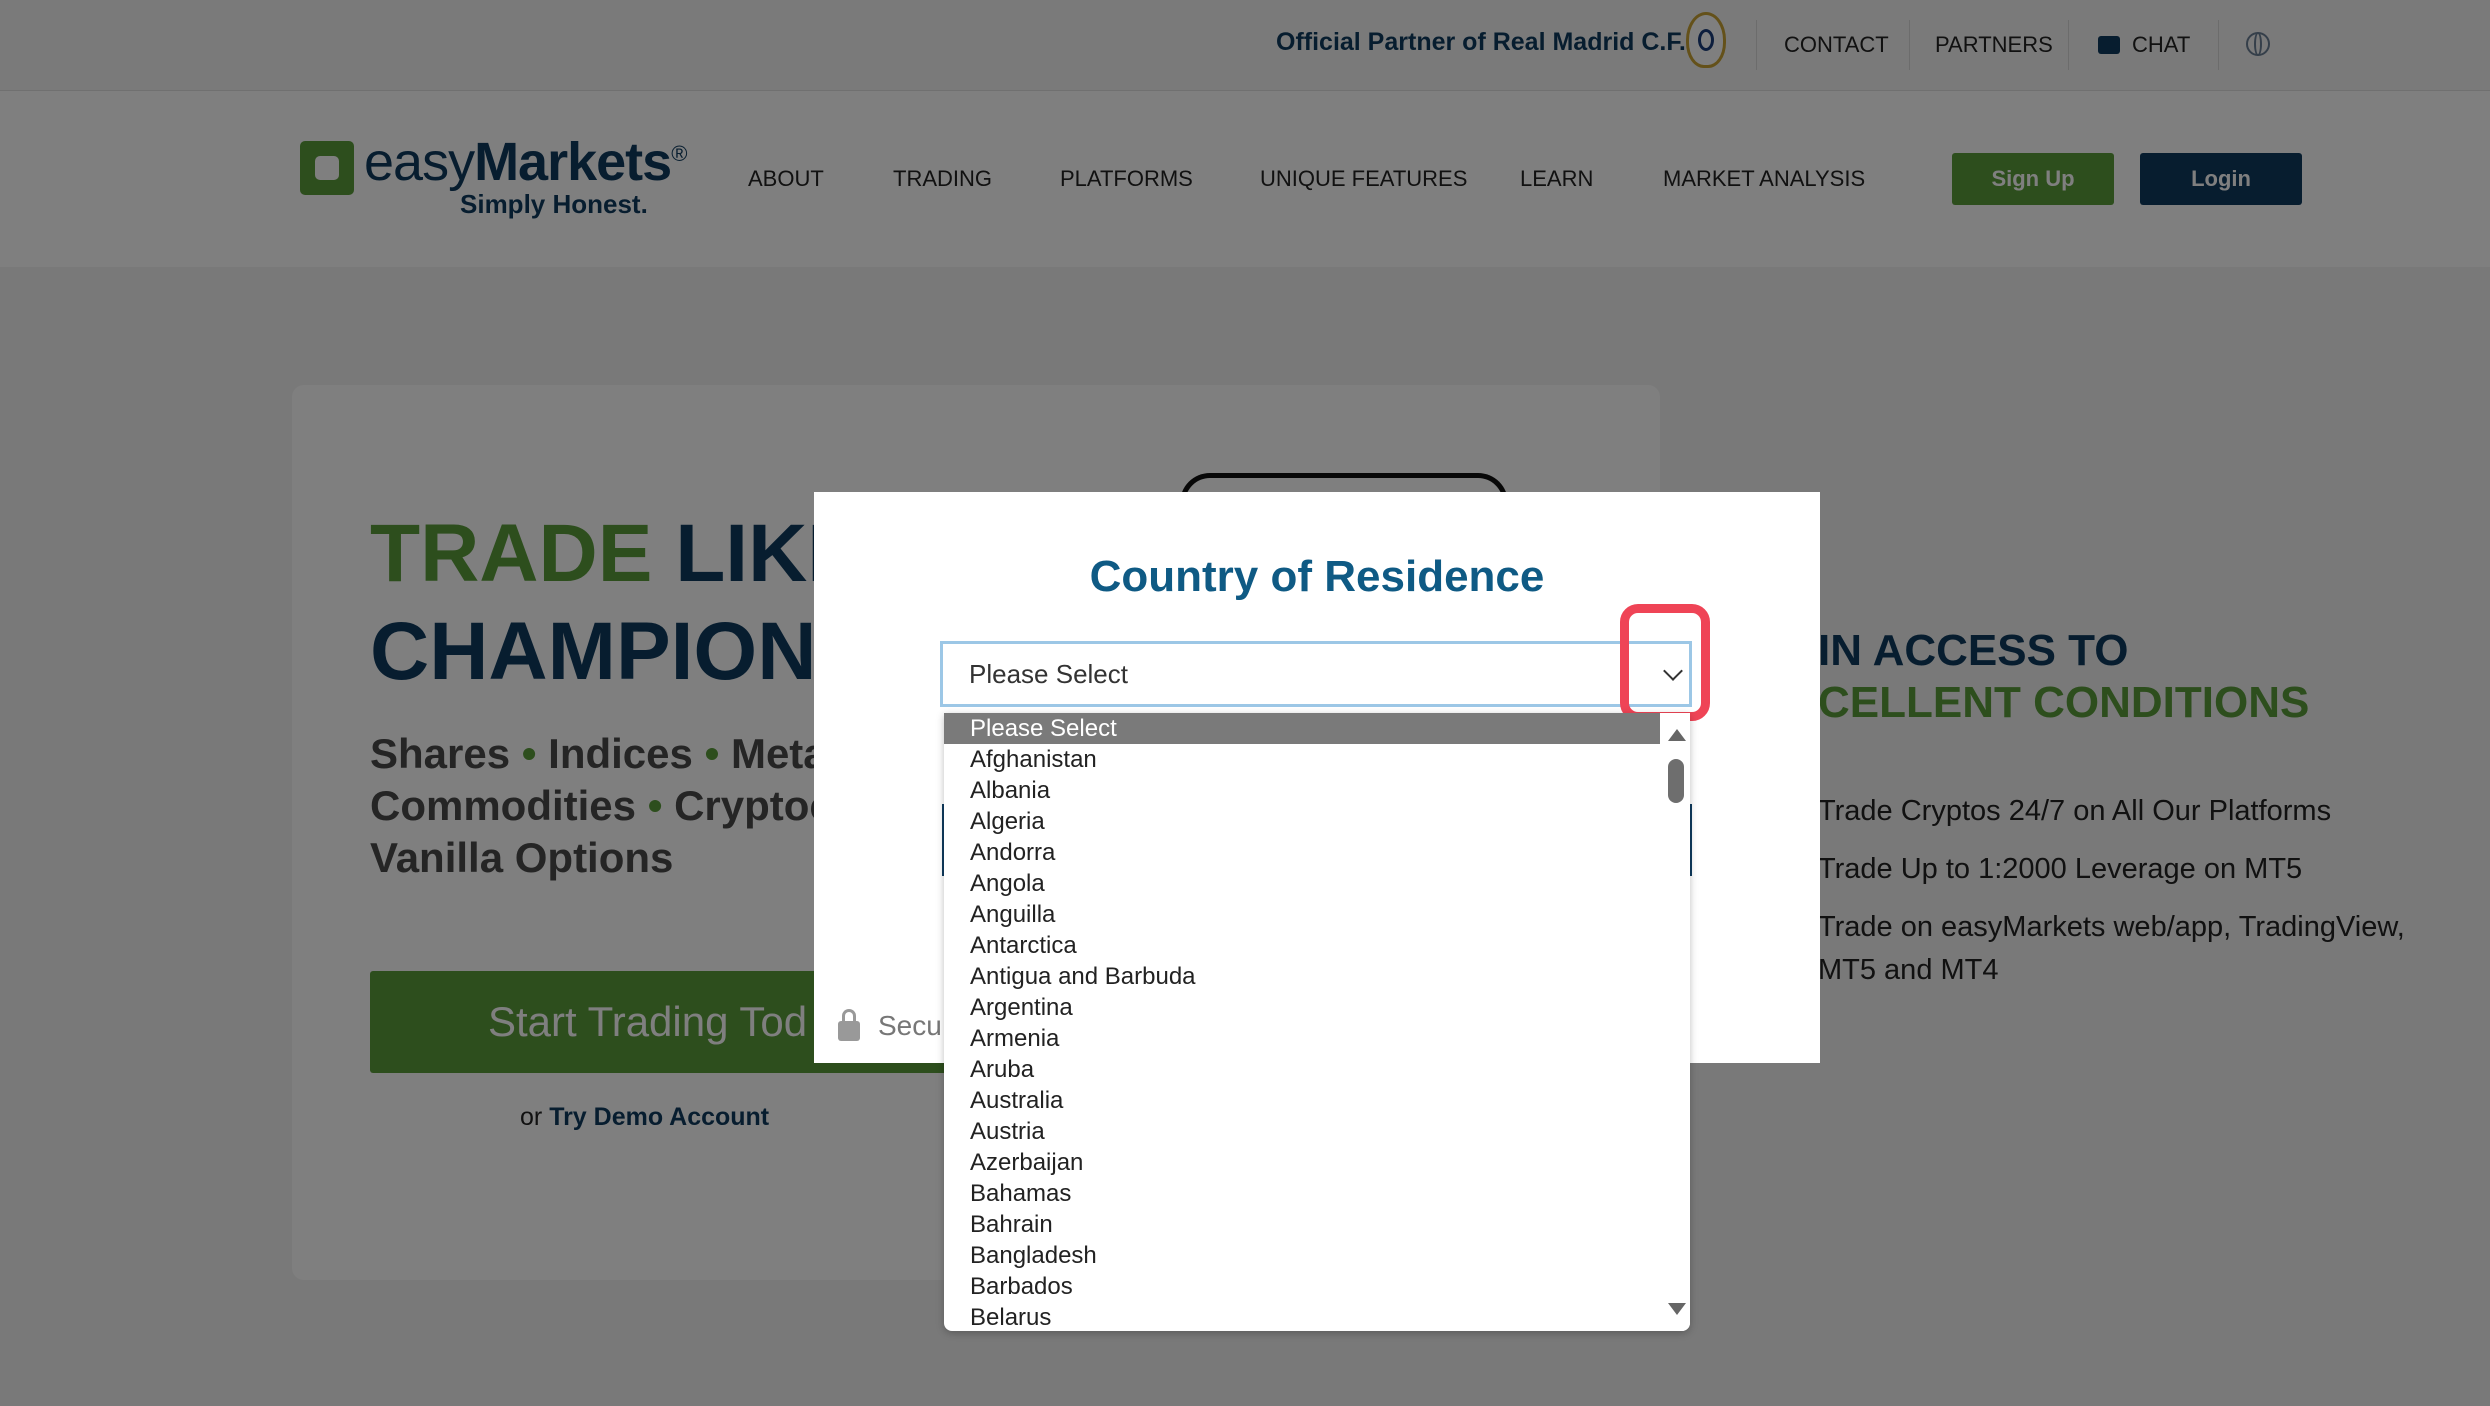 Image resolution: width=2490 pixels, height=1406 pixels. What do you see at coordinates (1302, 945) in the screenshot?
I see `country-option: Antarctica` at bounding box center [1302, 945].